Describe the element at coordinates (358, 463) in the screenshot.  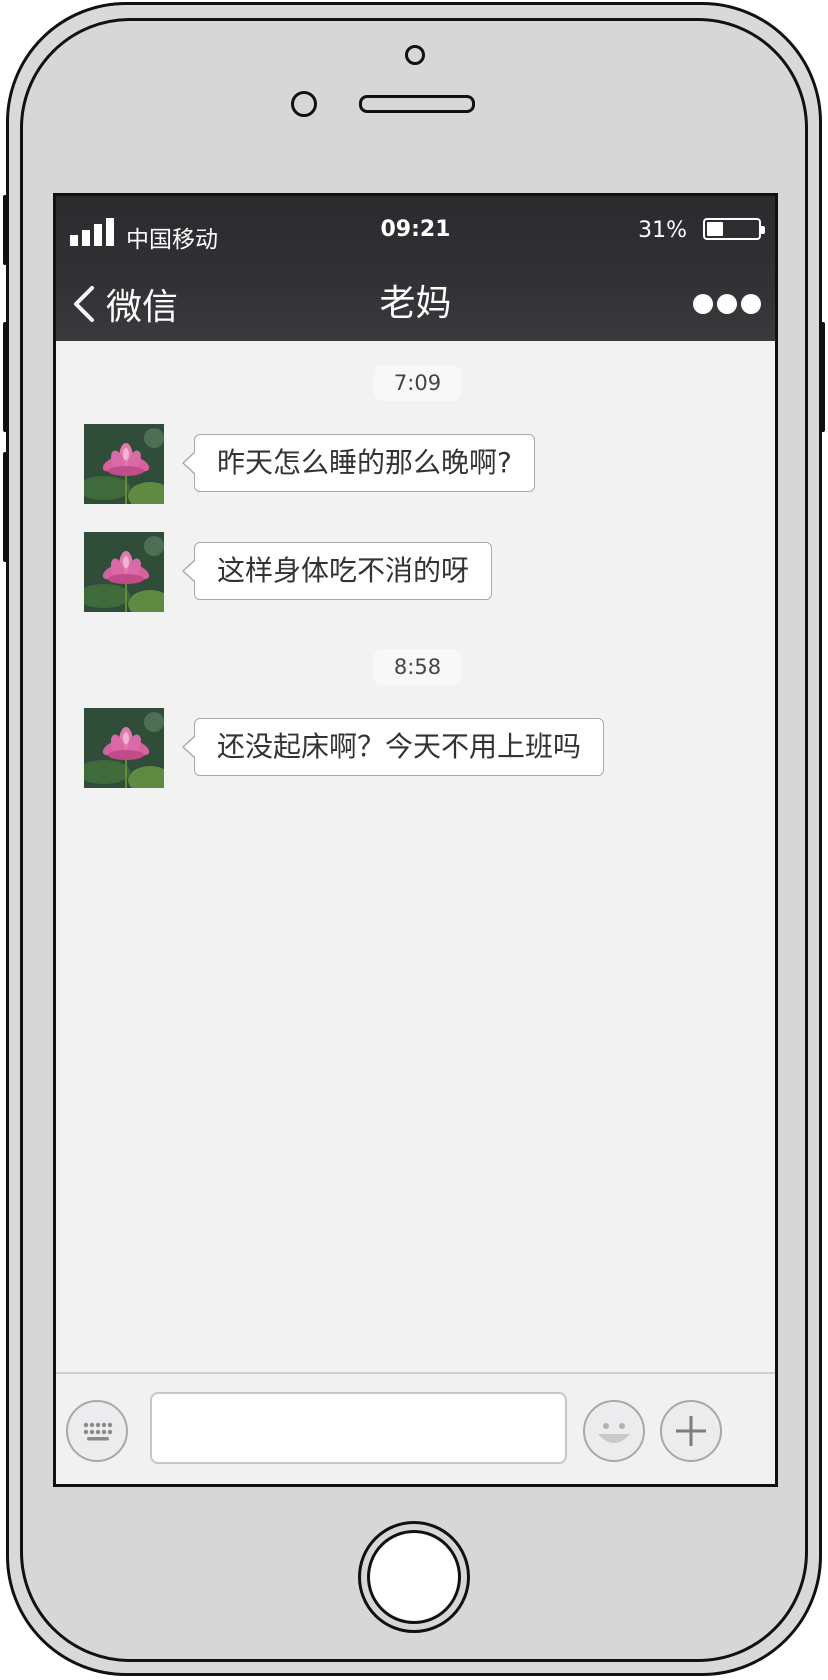
I see `message-bubble: 昨天怎么睡的那么晚啊?` at that location.